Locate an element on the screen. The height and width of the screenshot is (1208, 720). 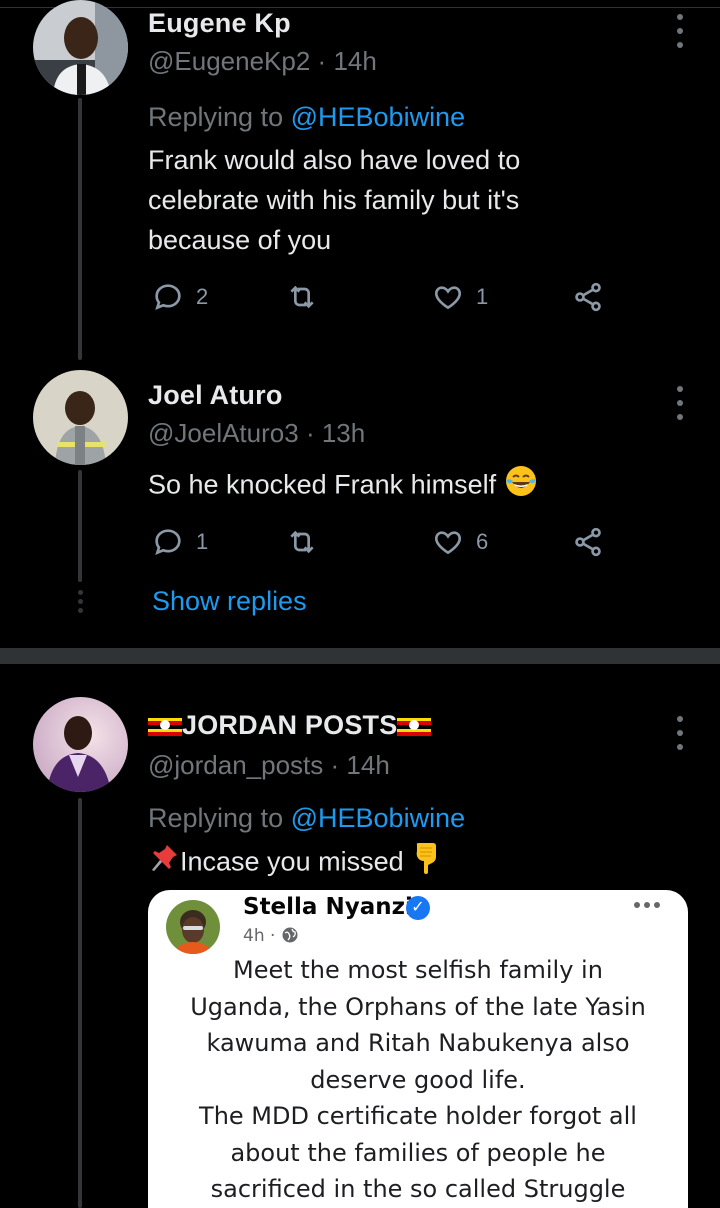
action-bar: 2 1 is located at coordinates (383, 297).